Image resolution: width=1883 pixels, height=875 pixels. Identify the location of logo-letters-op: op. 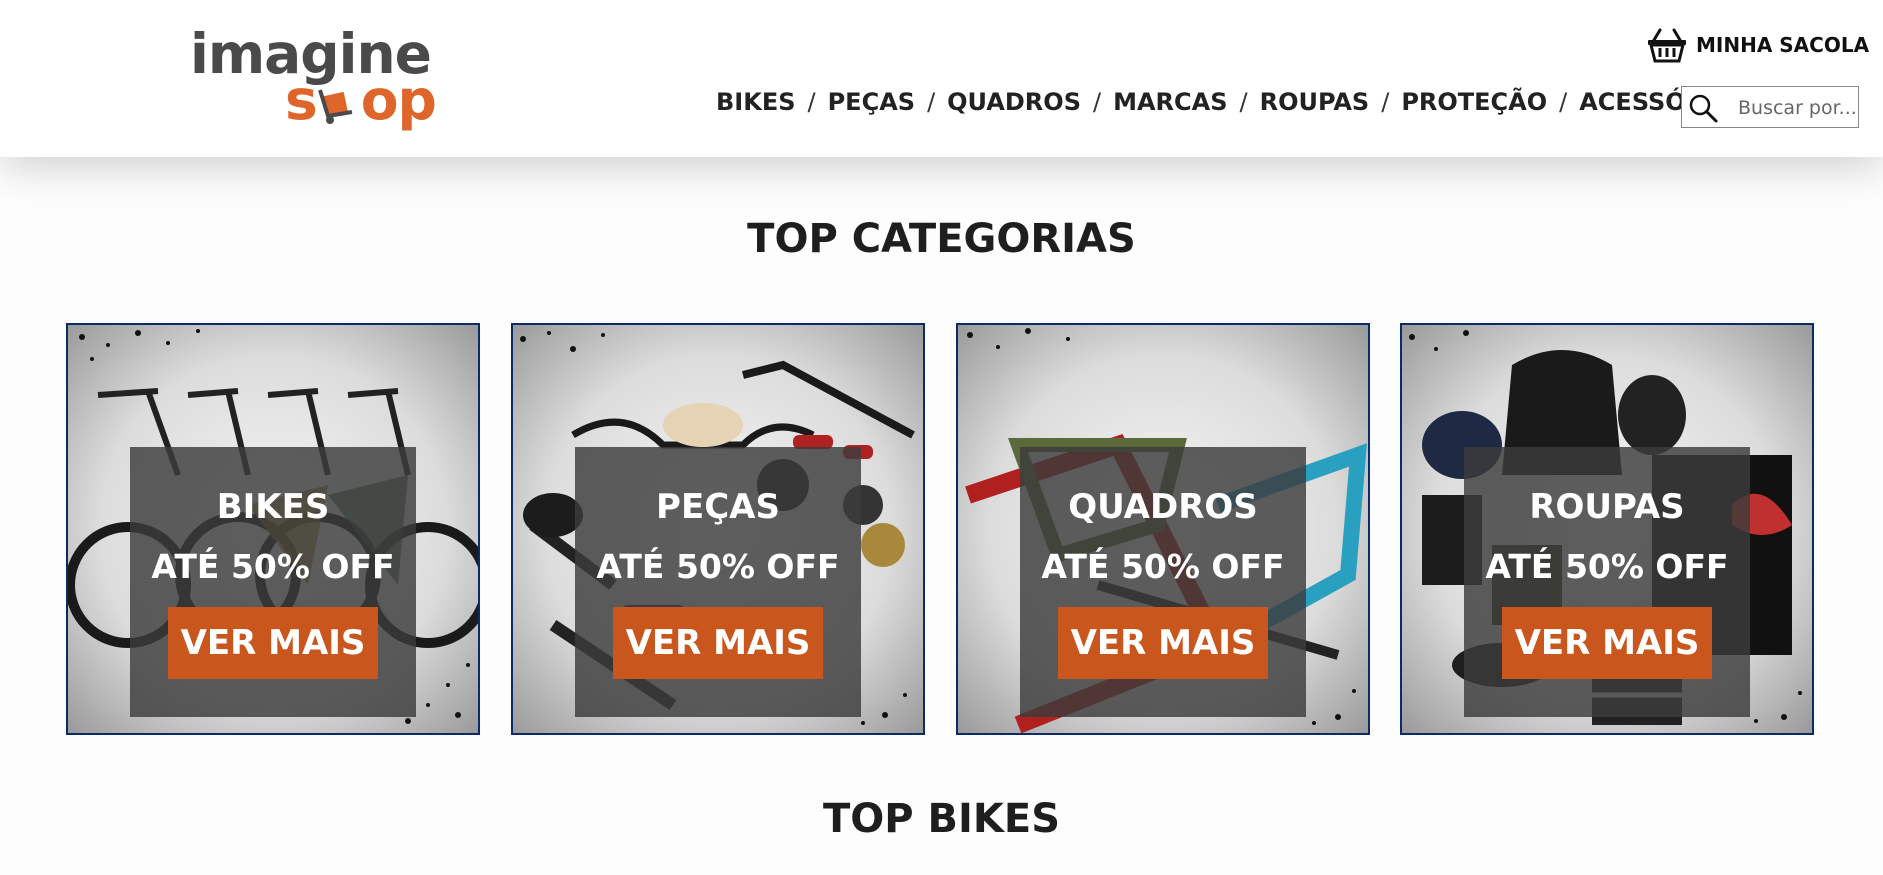
(398, 100).